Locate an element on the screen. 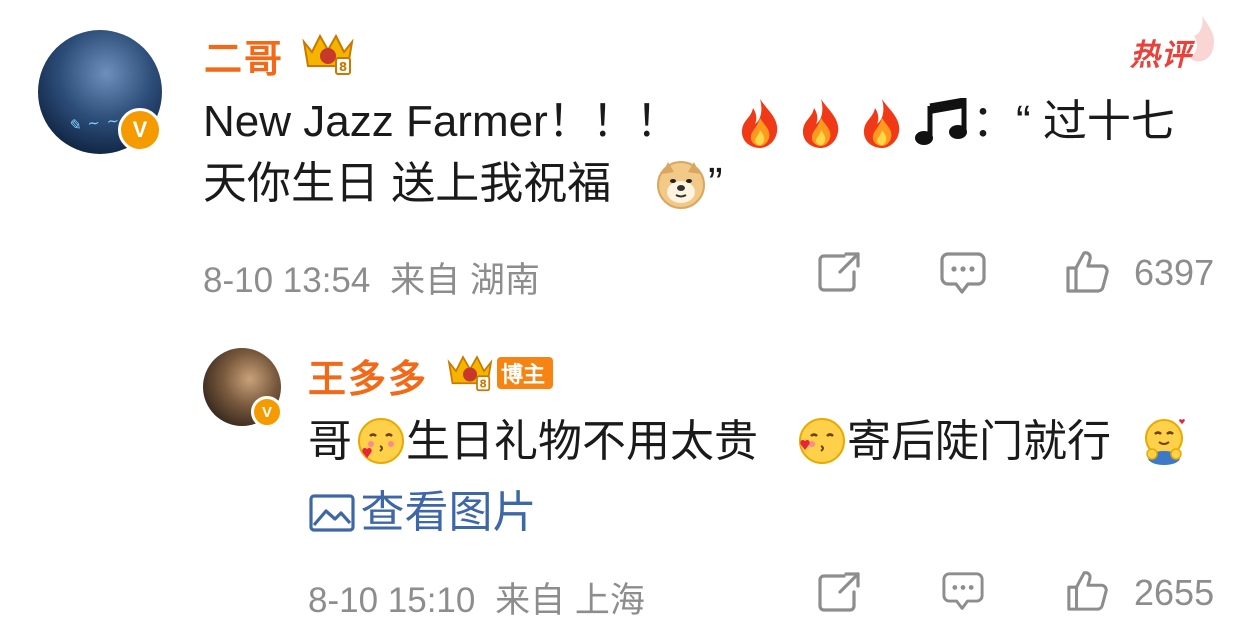 Image resolution: width=1258 pixels, height=623 pixels. image-icon is located at coordinates (332, 513).